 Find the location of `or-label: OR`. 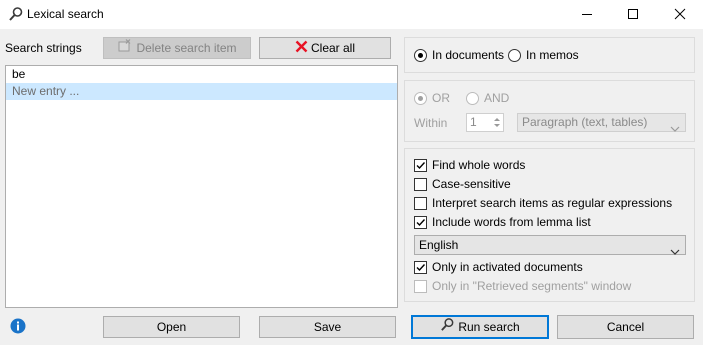

or-label: OR is located at coordinates (441, 98).